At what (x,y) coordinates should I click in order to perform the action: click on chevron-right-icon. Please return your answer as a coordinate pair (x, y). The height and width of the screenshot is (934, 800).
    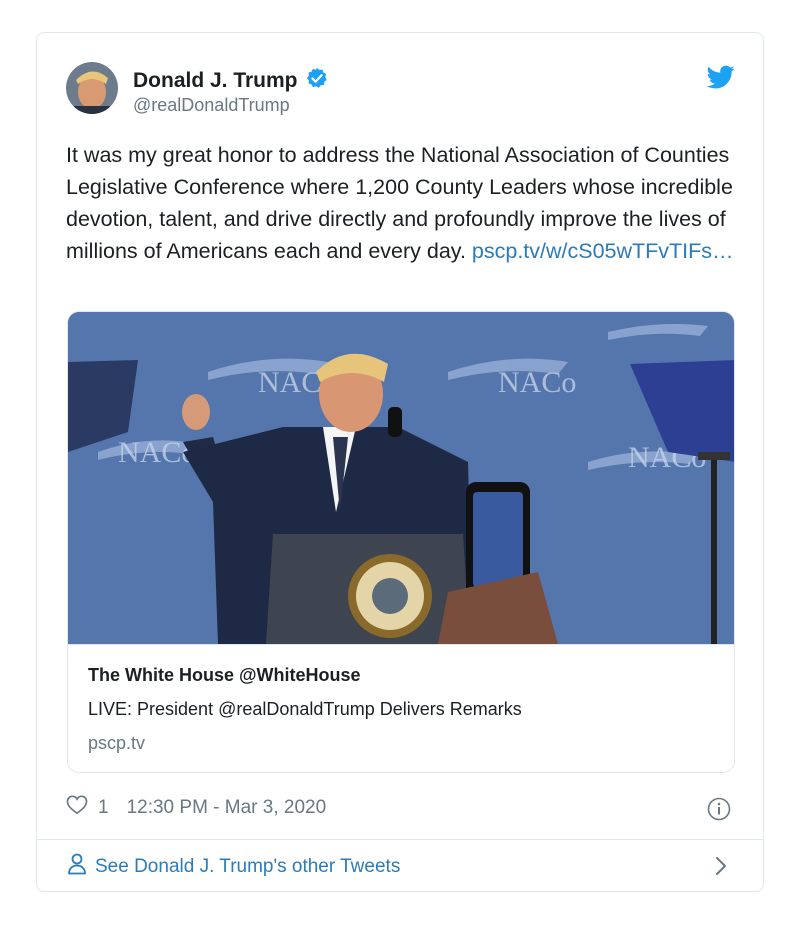
    Looking at the image, I should click on (721, 866).